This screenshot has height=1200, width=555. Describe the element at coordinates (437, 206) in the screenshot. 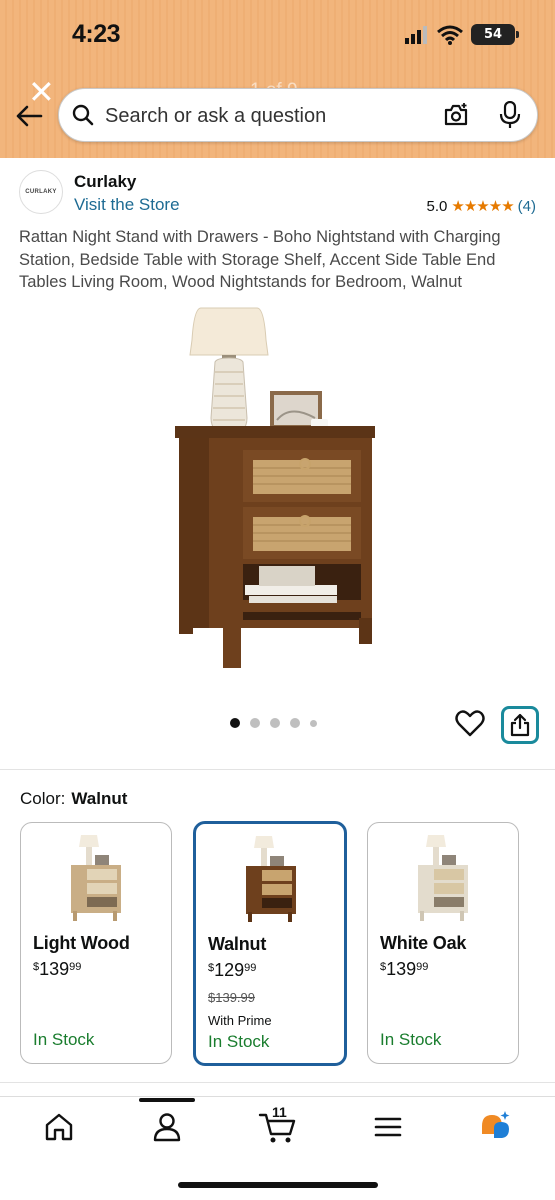

I see `rating-value: 5.0` at that location.